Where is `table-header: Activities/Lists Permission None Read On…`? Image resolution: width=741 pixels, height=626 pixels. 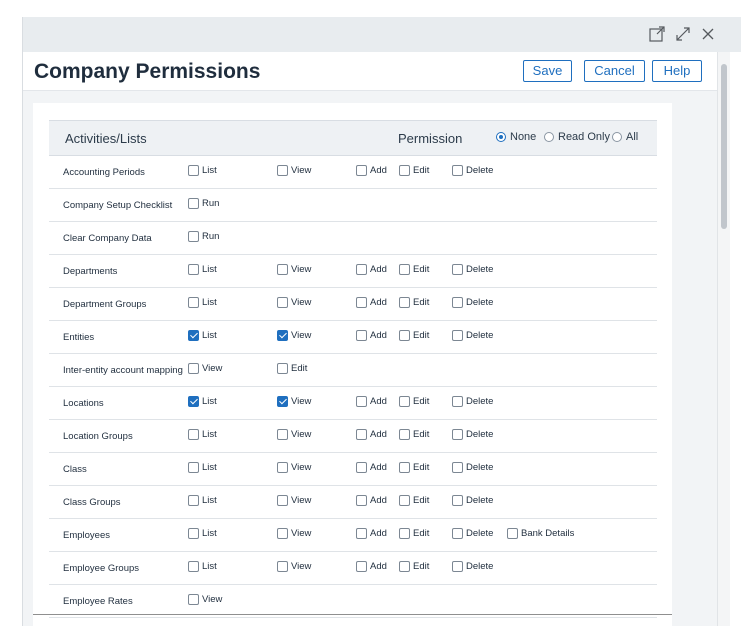 table-header: Activities/Lists Permission None Read On… is located at coordinates (353, 138).